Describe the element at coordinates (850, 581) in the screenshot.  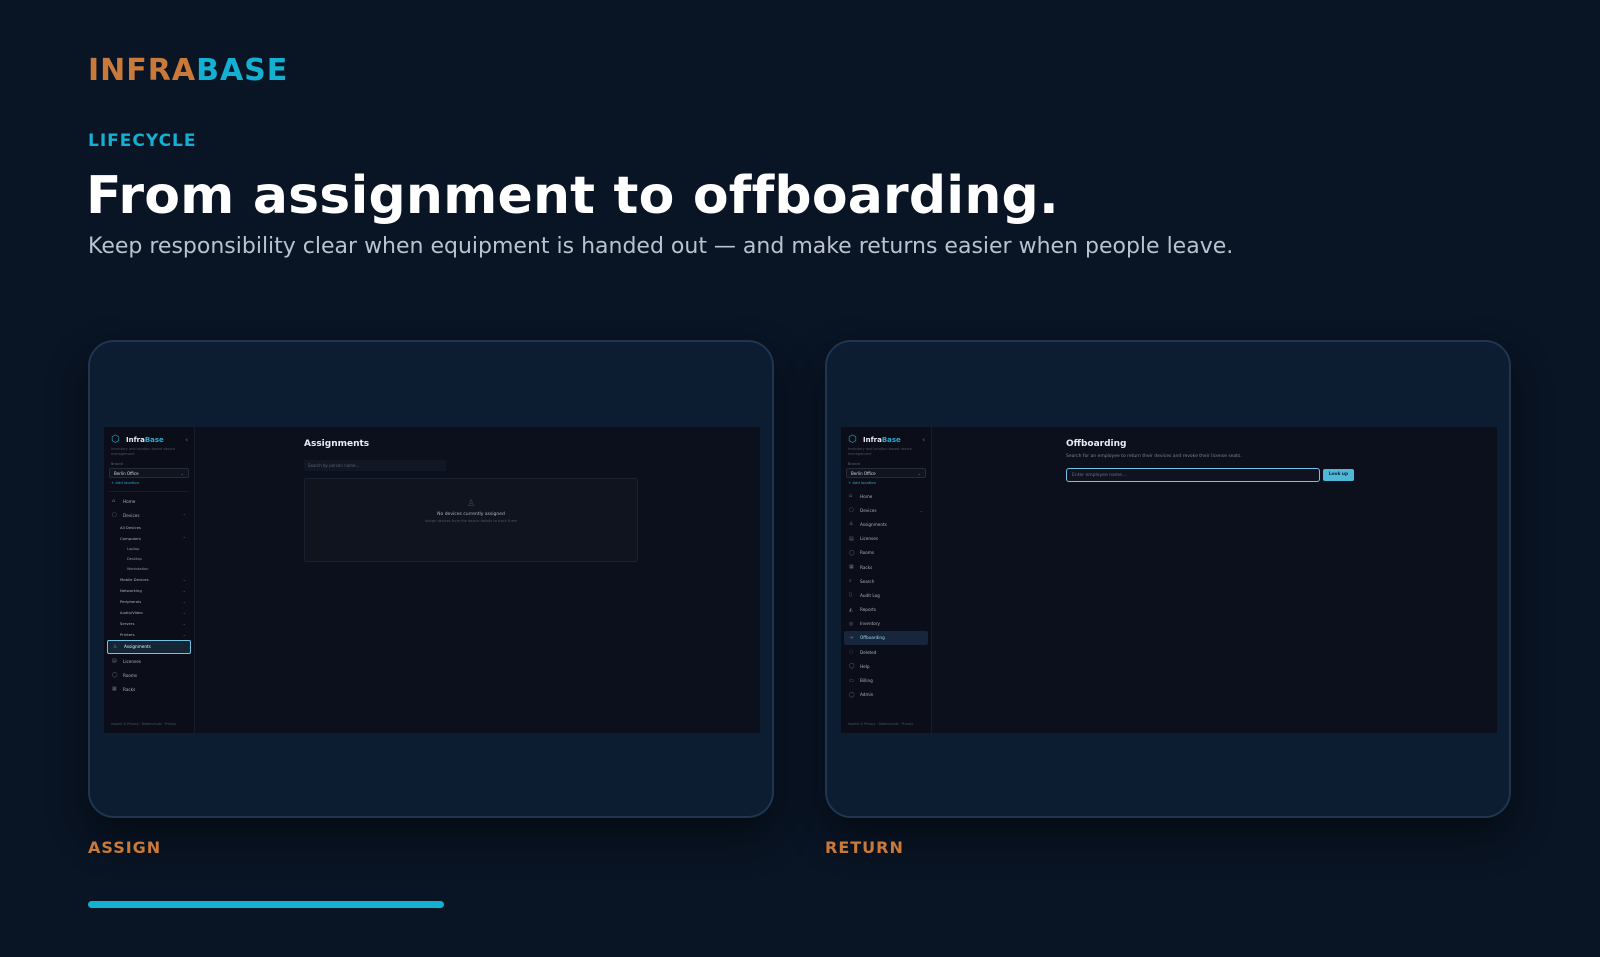
I see `search-icon: ⌕` at that location.